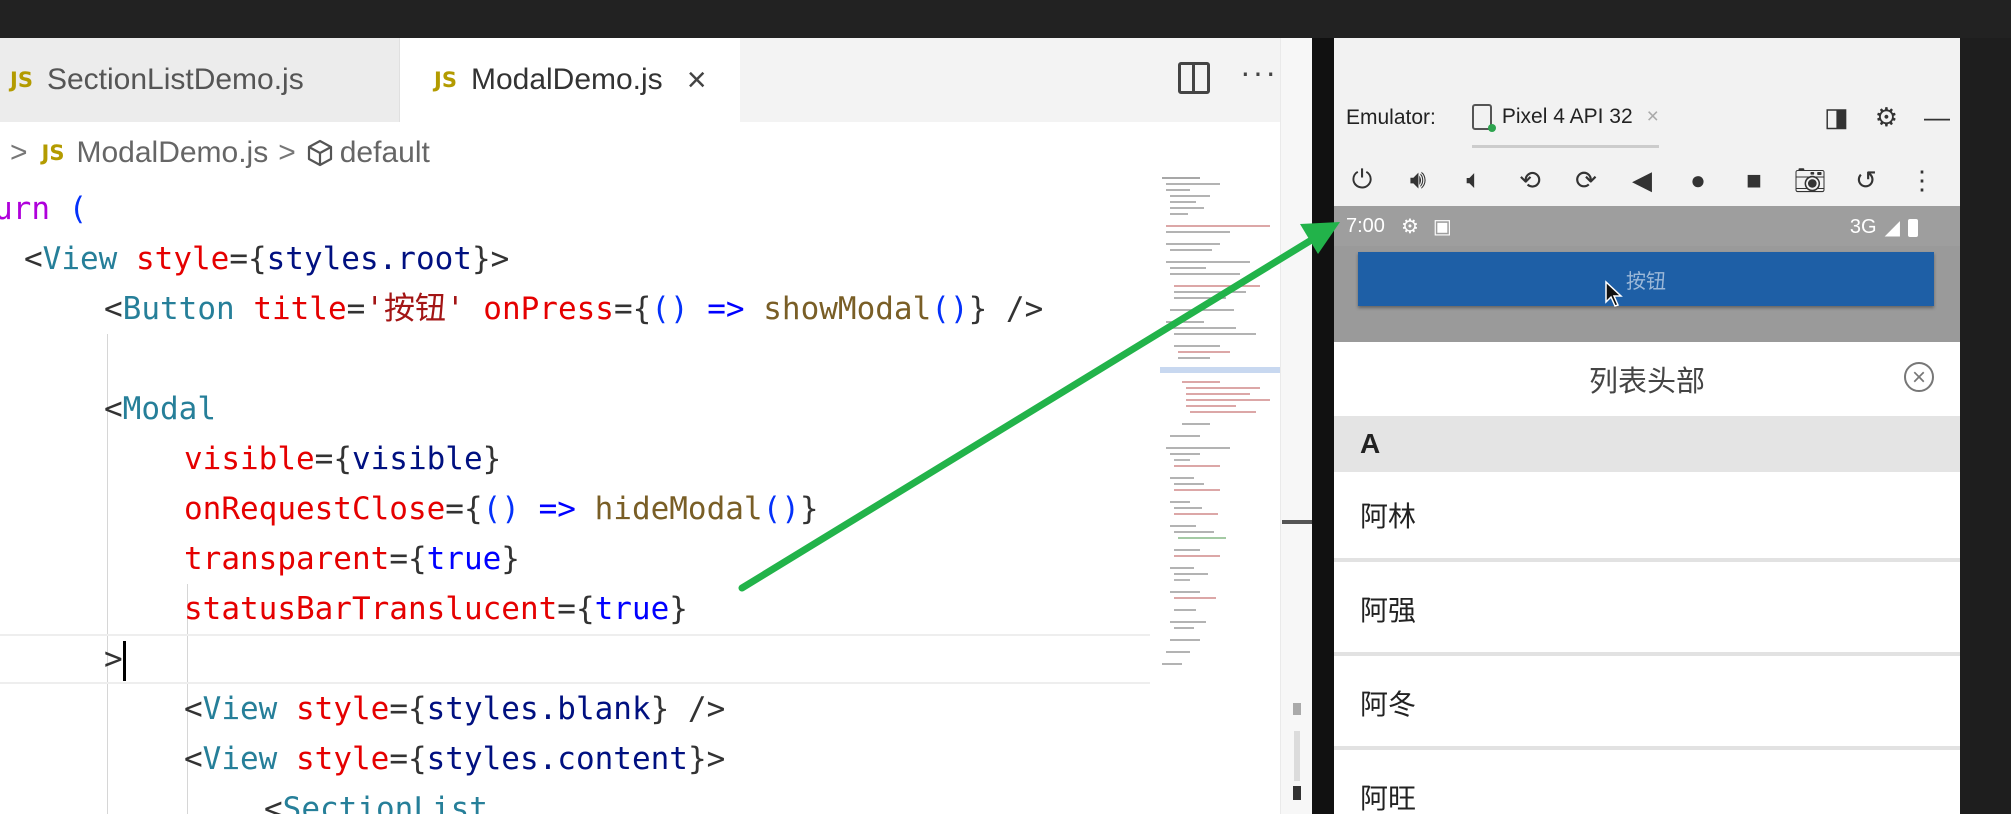 Image resolution: width=2011 pixels, height=814 pixels. What do you see at coordinates (1646, 279) in the screenshot?
I see `app-button: 按钮` at bounding box center [1646, 279].